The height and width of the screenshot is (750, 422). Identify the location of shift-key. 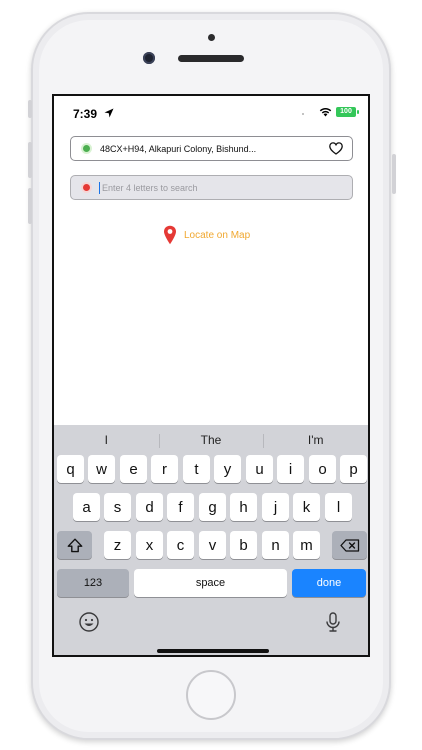
(74, 545).